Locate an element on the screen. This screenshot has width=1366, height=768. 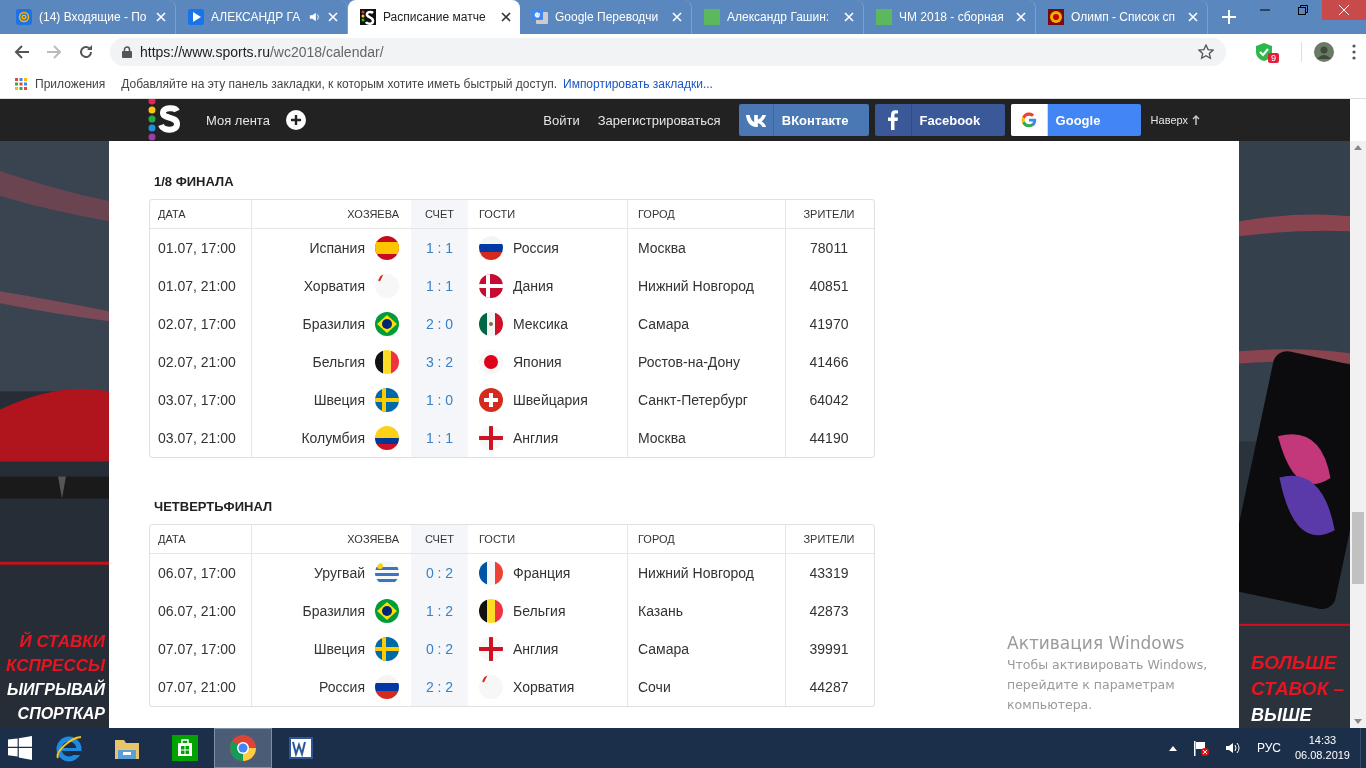
sports-logo-icon is located at coordinates (165, 120).